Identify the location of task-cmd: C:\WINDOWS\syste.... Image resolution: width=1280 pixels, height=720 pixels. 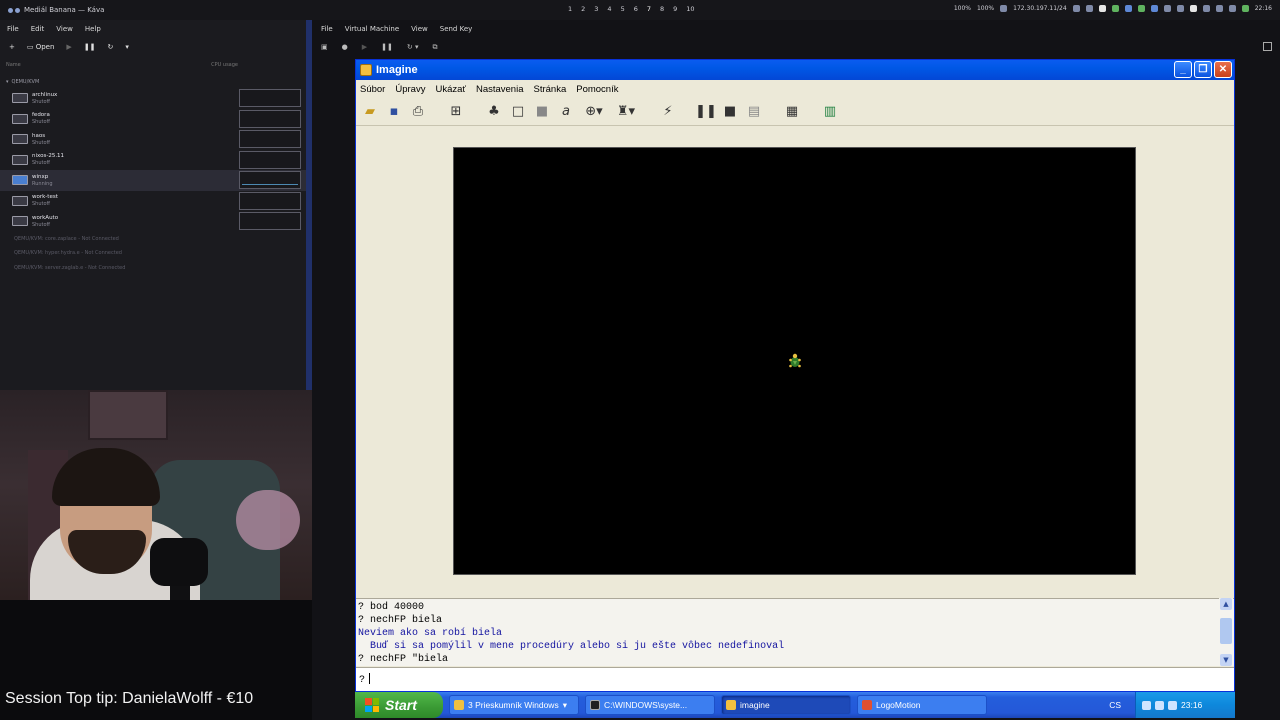
(650, 705).